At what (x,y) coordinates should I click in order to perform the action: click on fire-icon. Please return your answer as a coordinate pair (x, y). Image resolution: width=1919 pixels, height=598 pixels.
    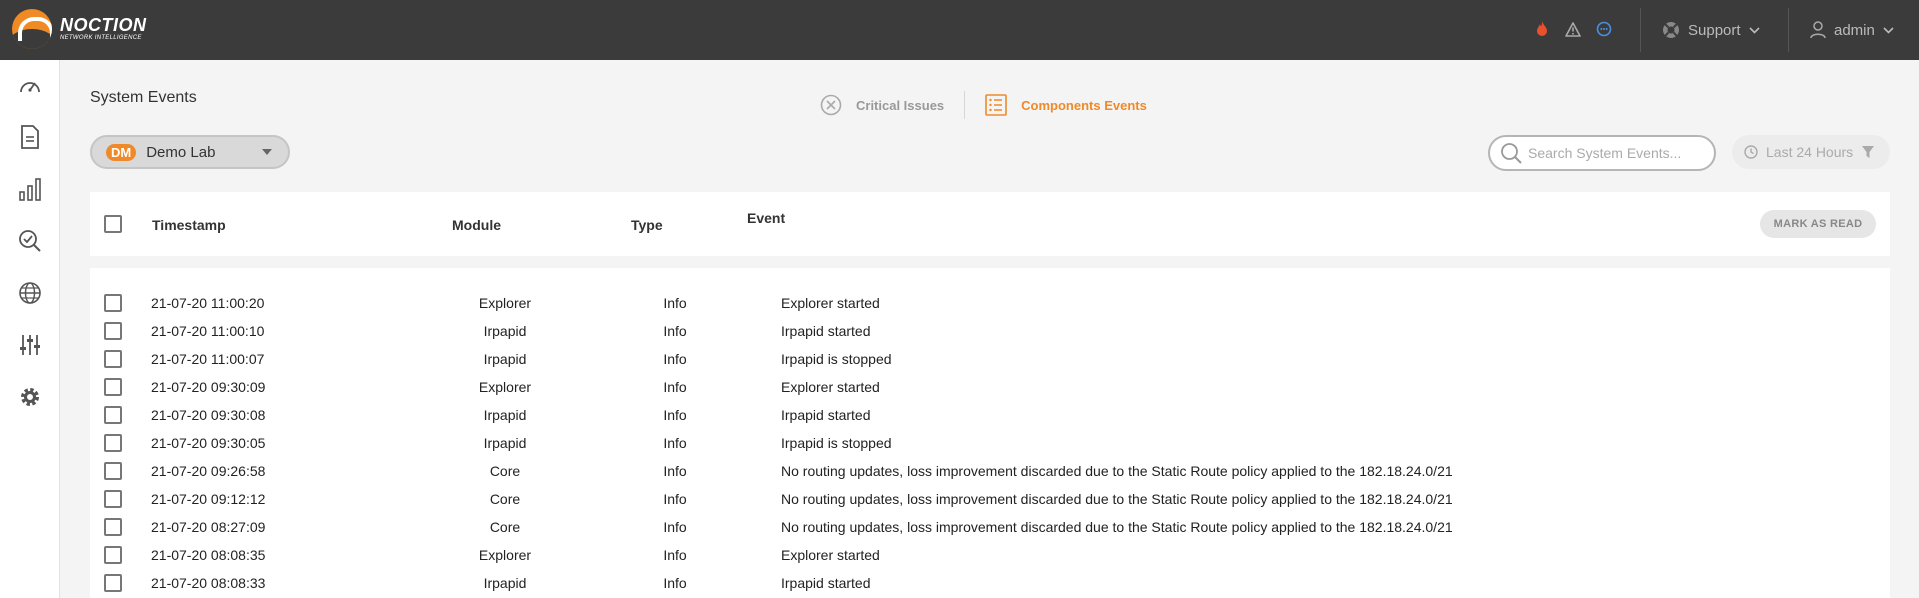
    Looking at the image, I should click on (1542, 29).